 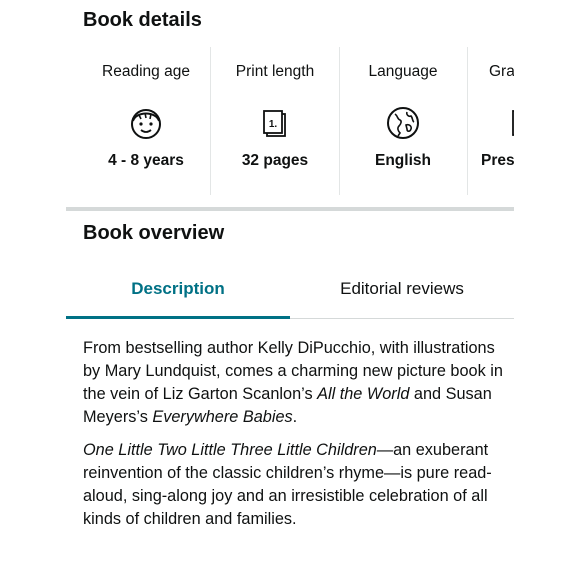 I want to click on tab-description: Description, so click(x=178, y=289).